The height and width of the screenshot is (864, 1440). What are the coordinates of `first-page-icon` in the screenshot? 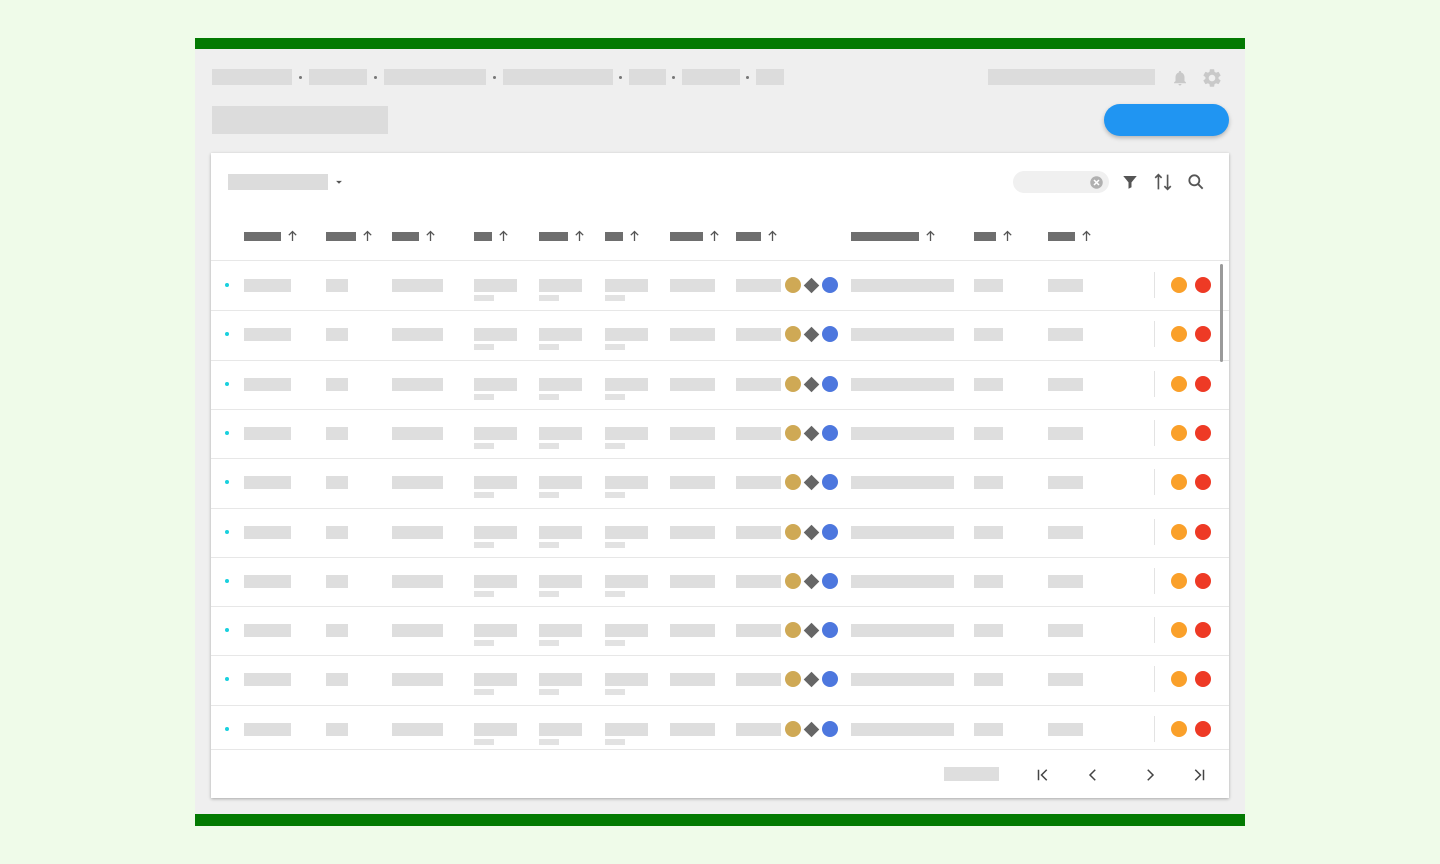 It's located at (1043, 775).